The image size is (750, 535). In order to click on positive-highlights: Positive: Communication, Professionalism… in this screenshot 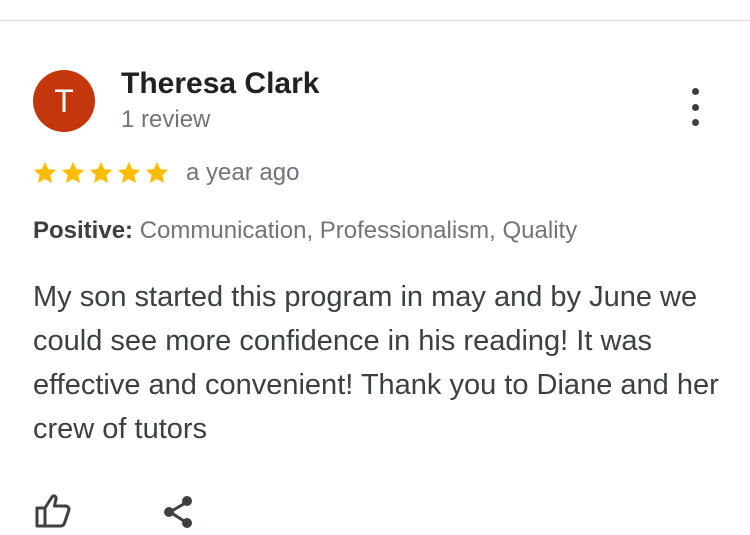, I will do `click(305, 231)`.